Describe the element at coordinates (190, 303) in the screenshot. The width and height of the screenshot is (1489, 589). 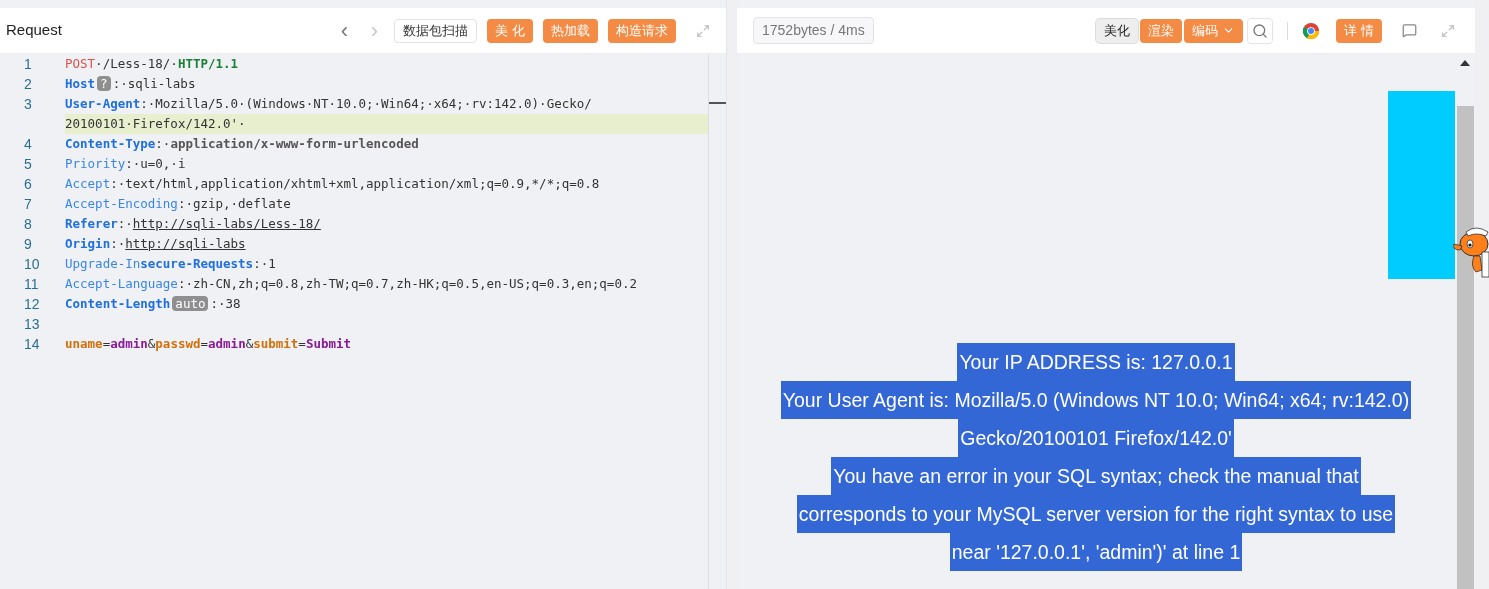
I see `code-badge: auto` at that location.